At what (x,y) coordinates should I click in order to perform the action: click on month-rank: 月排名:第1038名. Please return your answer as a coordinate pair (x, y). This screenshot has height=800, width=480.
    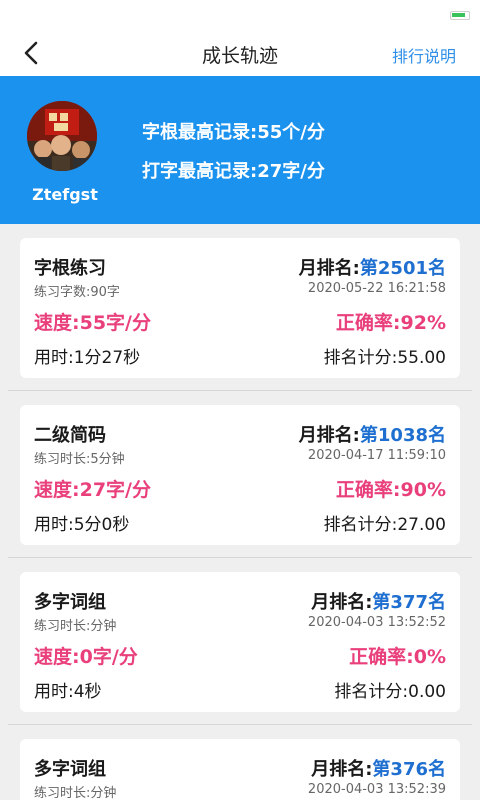
    Looking at the image, I should click on (372, 434).